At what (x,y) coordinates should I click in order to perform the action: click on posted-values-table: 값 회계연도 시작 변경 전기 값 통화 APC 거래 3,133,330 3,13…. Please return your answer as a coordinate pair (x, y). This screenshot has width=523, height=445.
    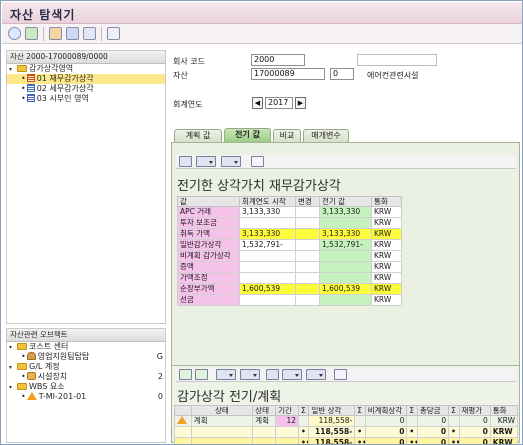
    Looking at the image, I should click on (289, 251).